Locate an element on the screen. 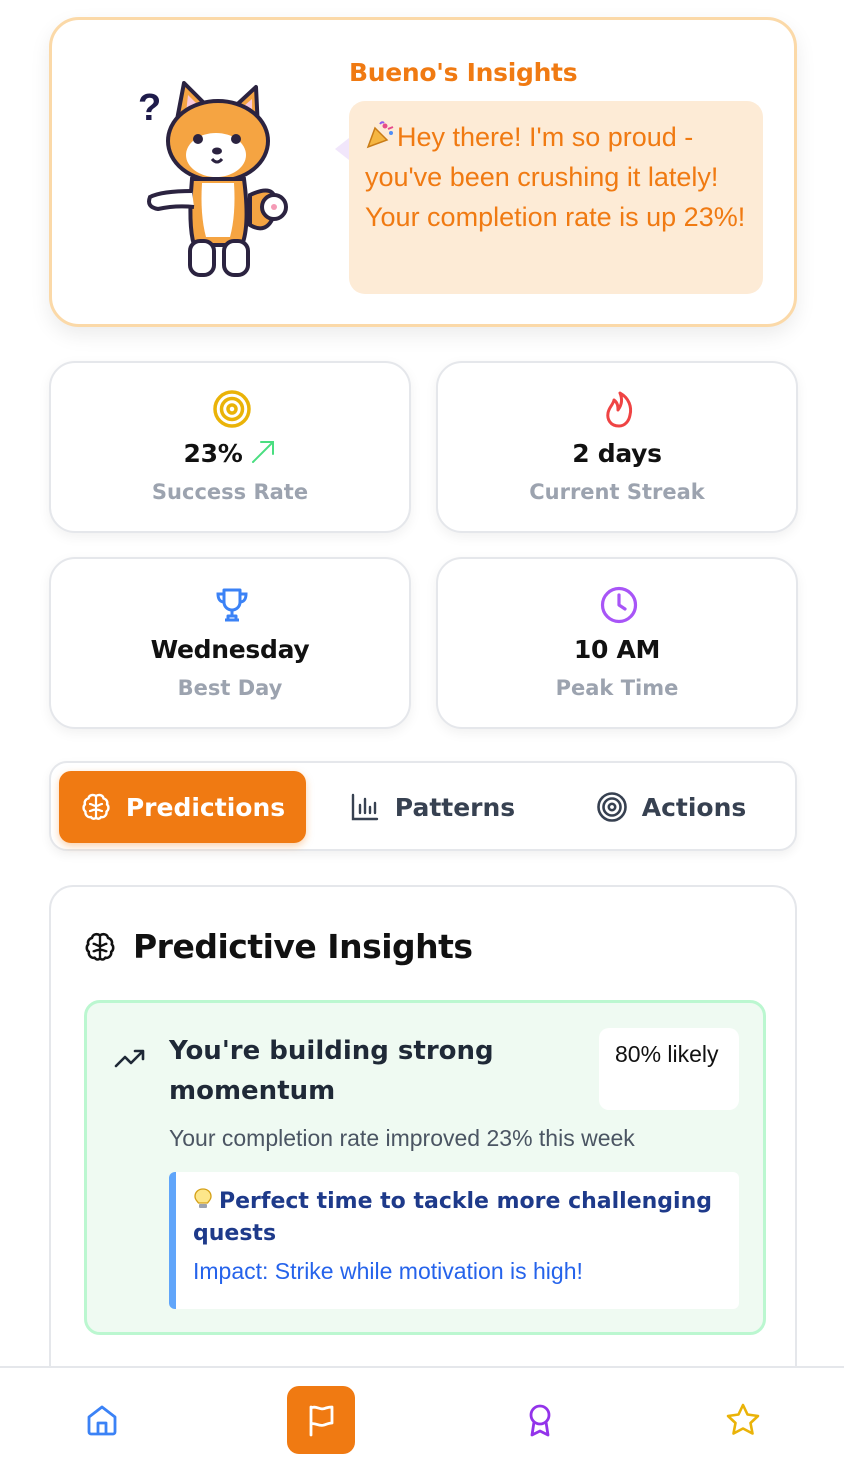  award-icon is located at coordinates (540, 1420).